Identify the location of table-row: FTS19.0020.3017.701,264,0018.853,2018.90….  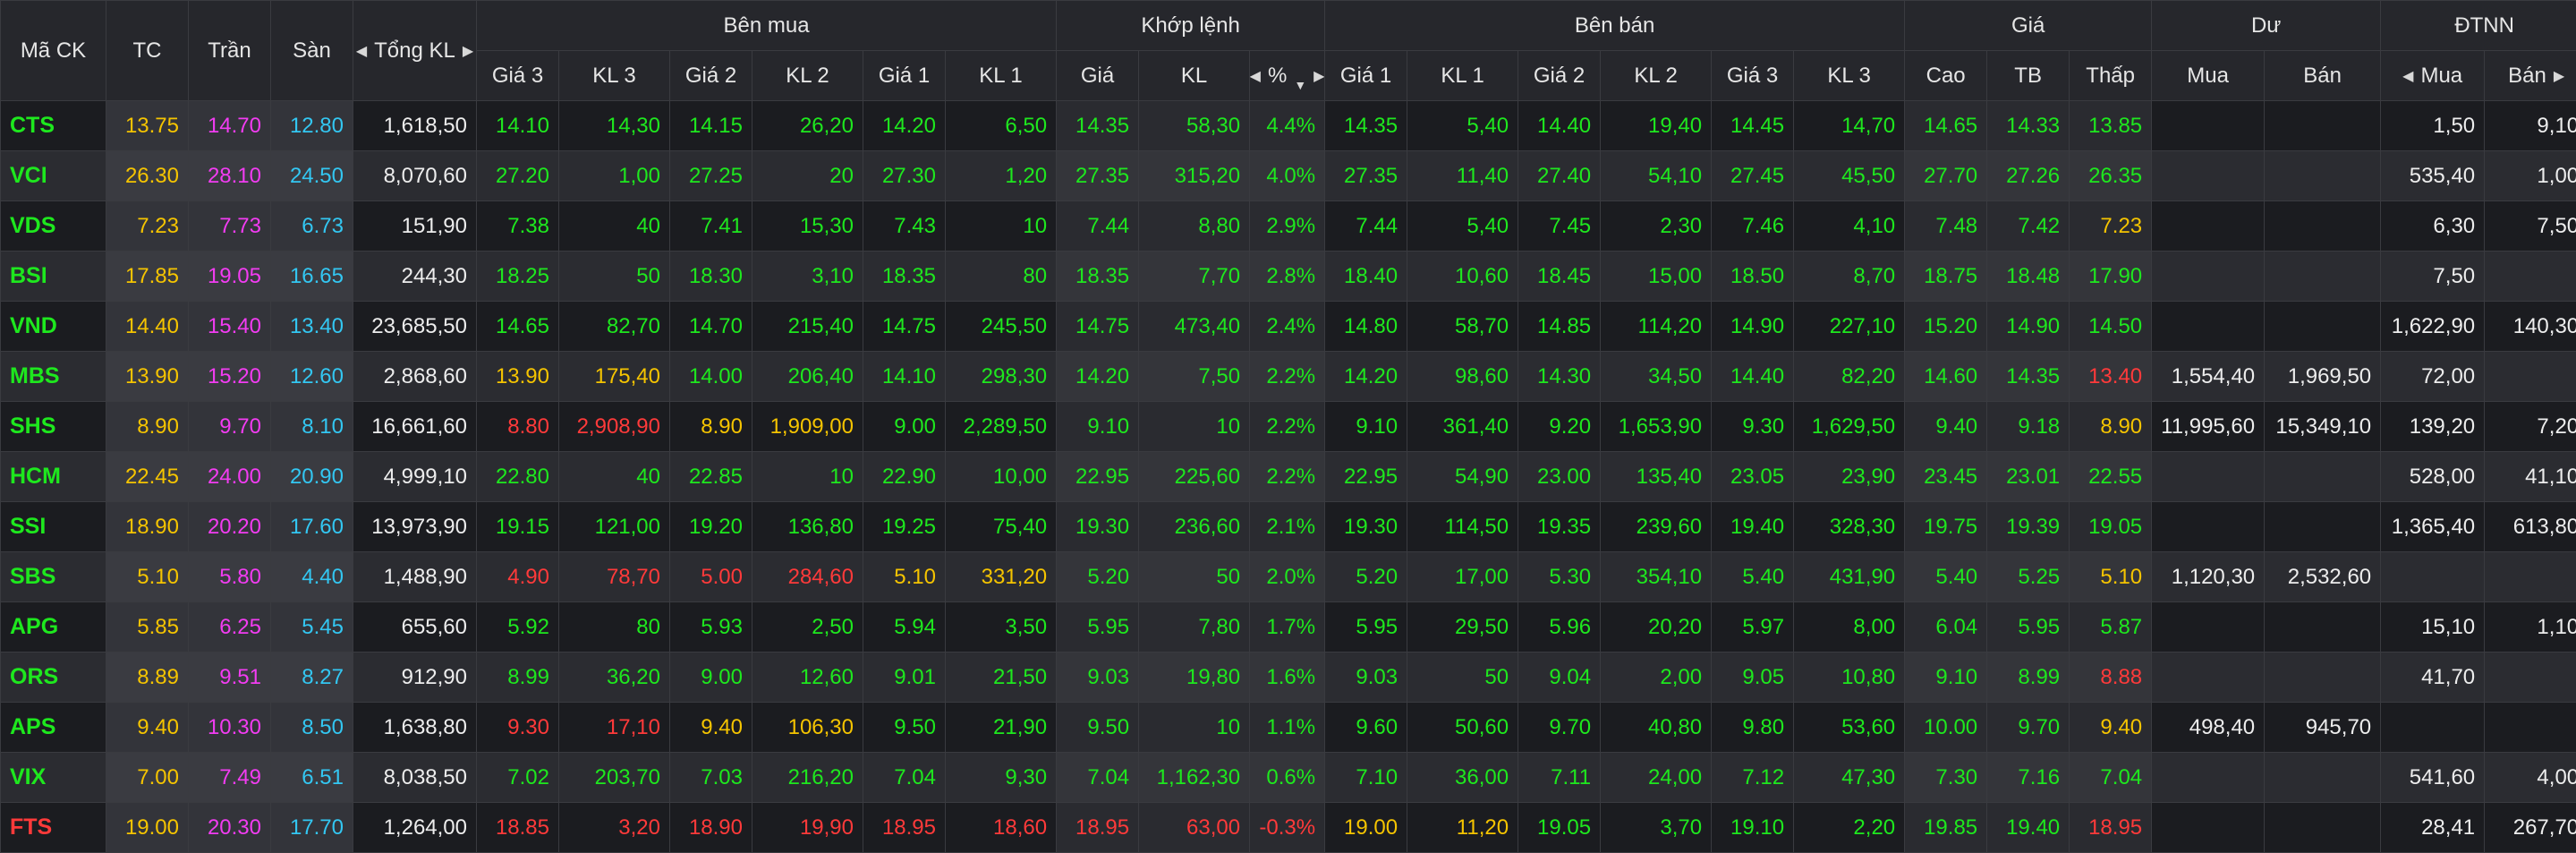
(1288, 828).